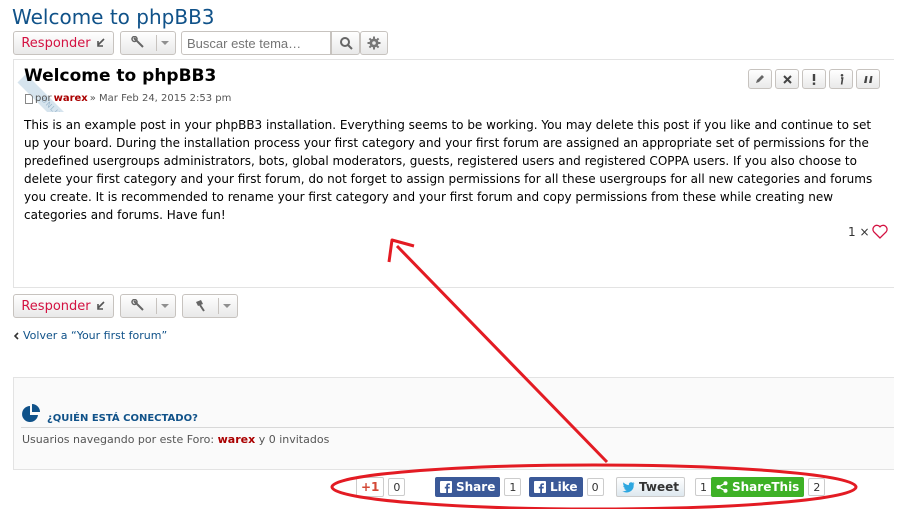 Image resolution: width=914 pixels, height=509 pixels. Describe the element at coordinates (502, 354) in the screenshot. I see `annotation-arrow-line` at that location.